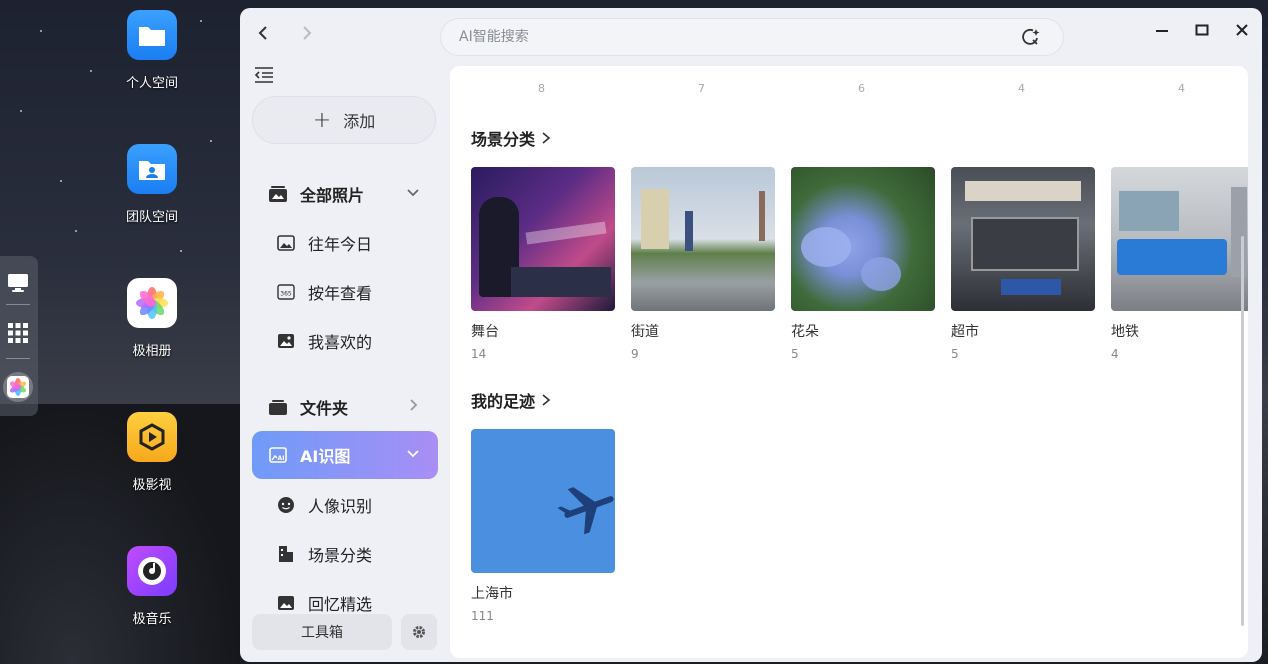 The height and width of the screenshot is (664, 1268). I want to click on face-icon, so click(286, 505).